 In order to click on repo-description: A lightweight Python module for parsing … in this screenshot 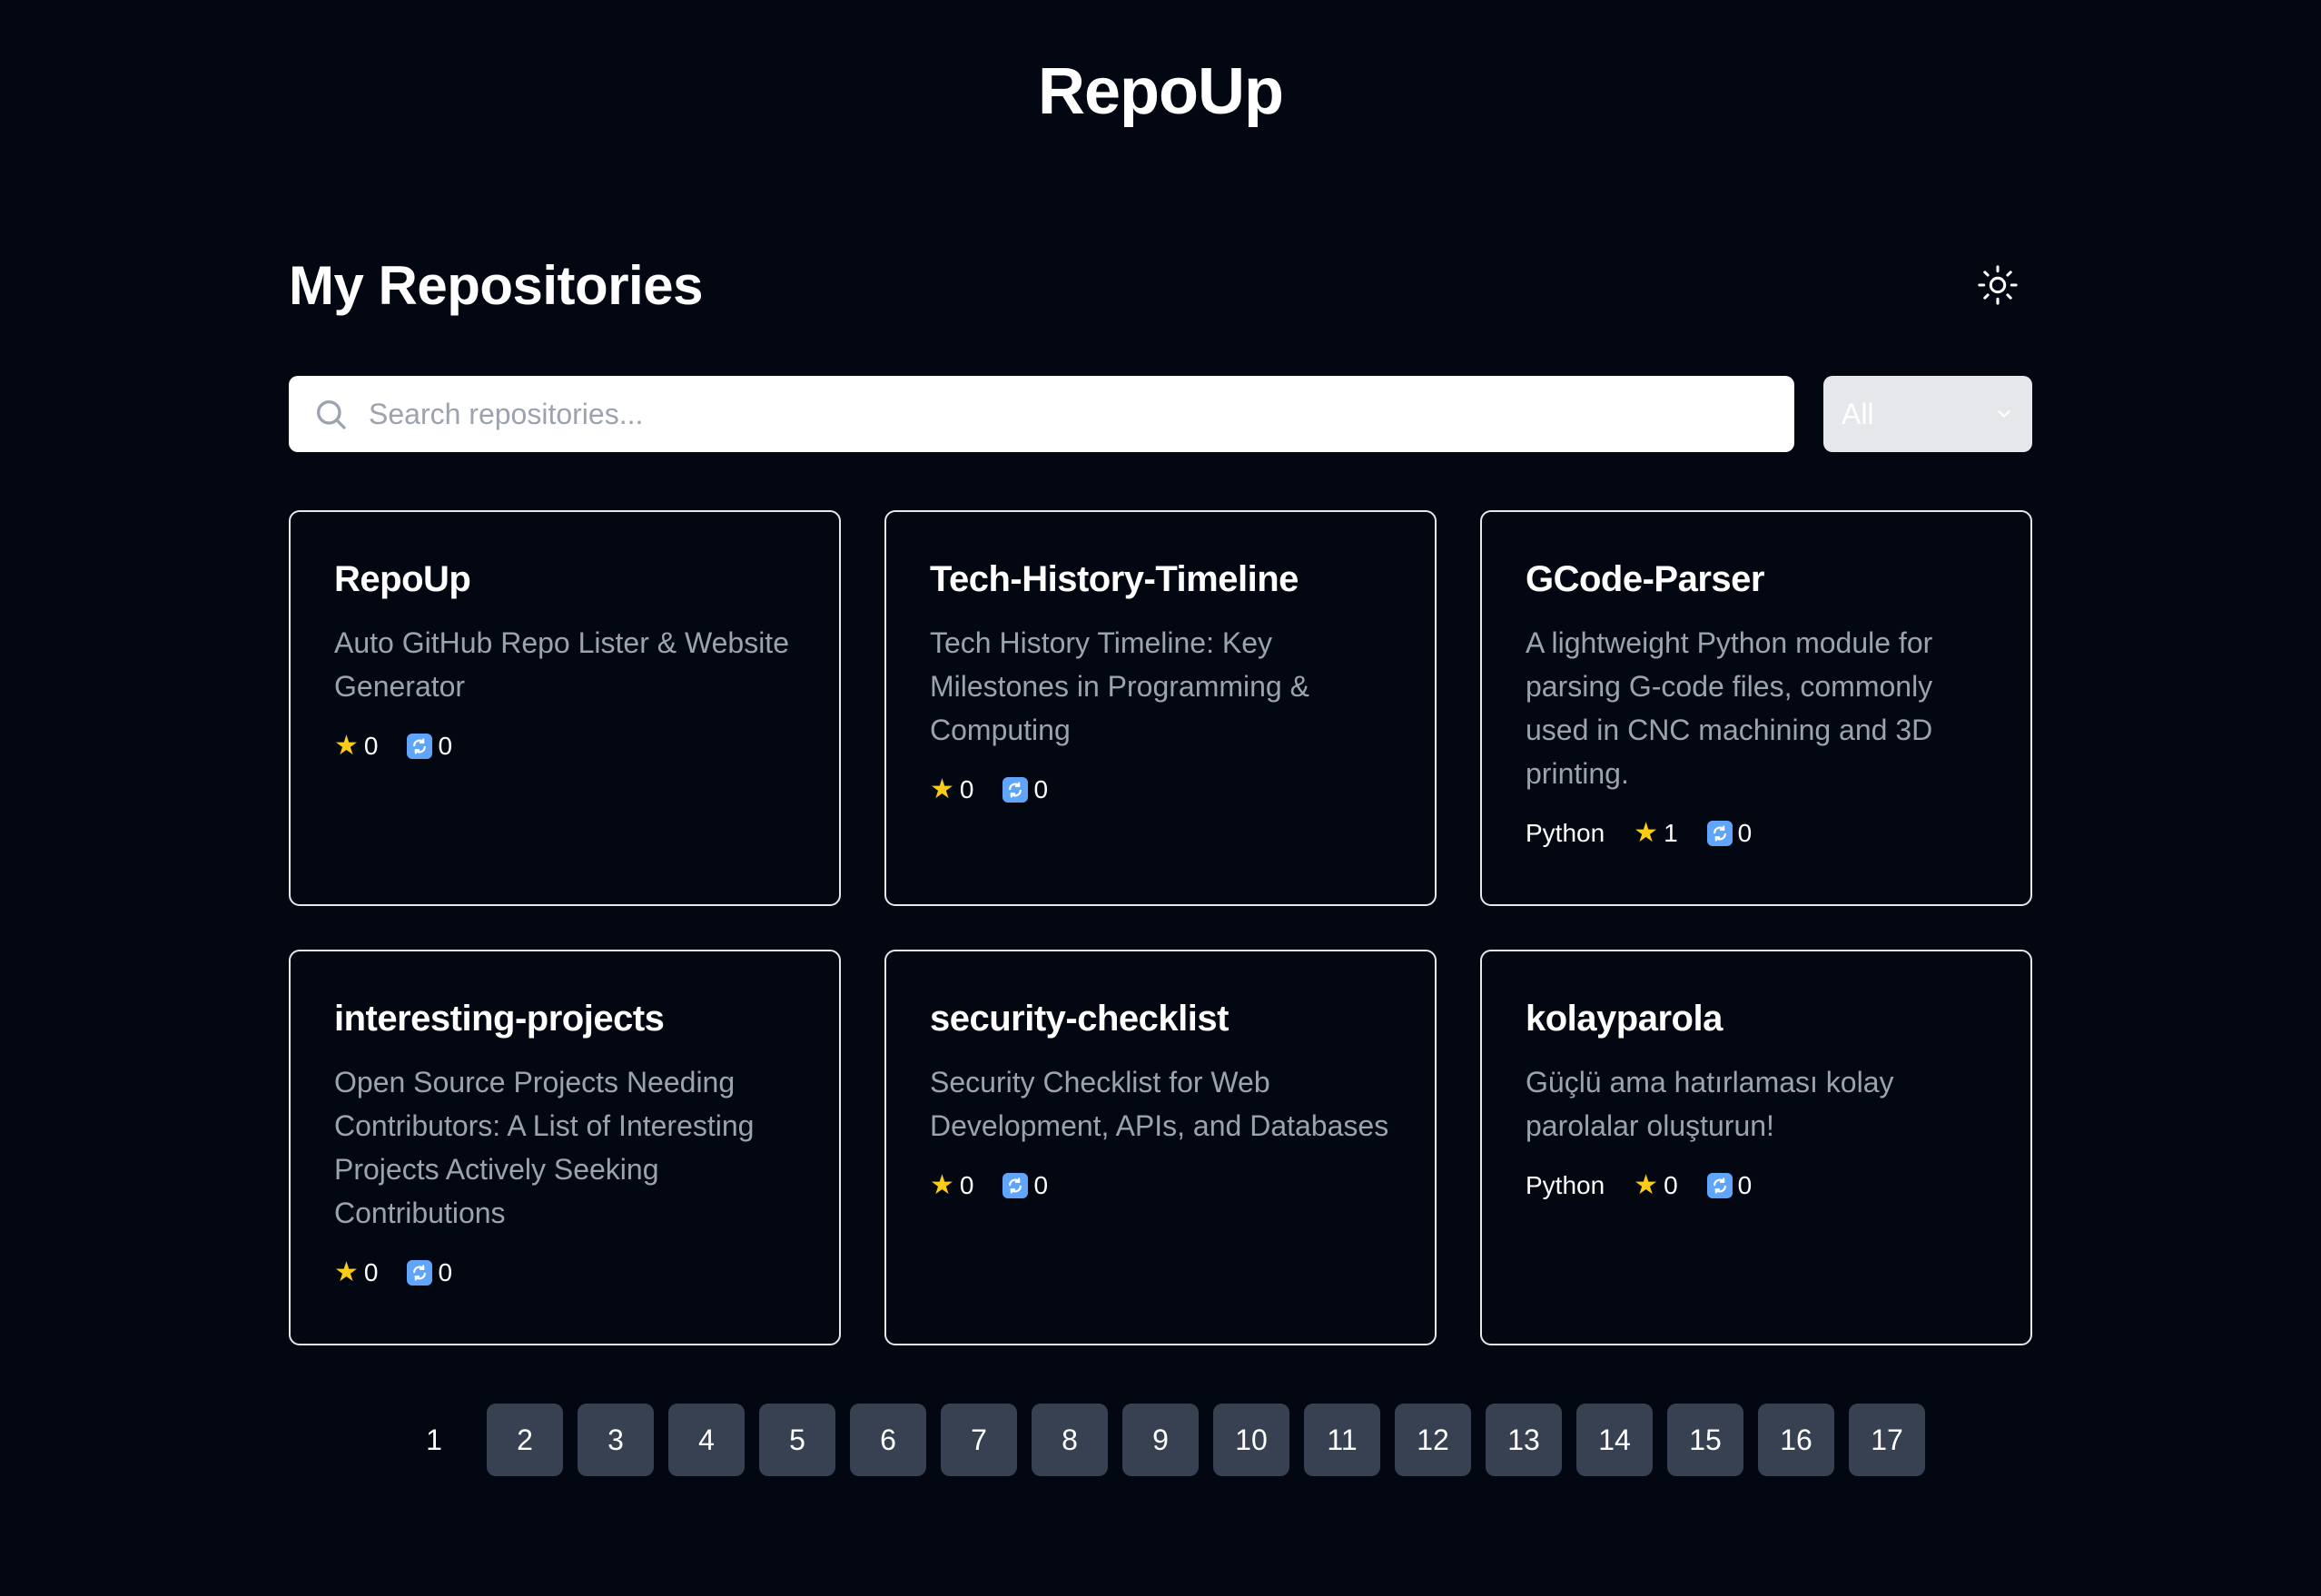, I will do `click(1729, 708)`.